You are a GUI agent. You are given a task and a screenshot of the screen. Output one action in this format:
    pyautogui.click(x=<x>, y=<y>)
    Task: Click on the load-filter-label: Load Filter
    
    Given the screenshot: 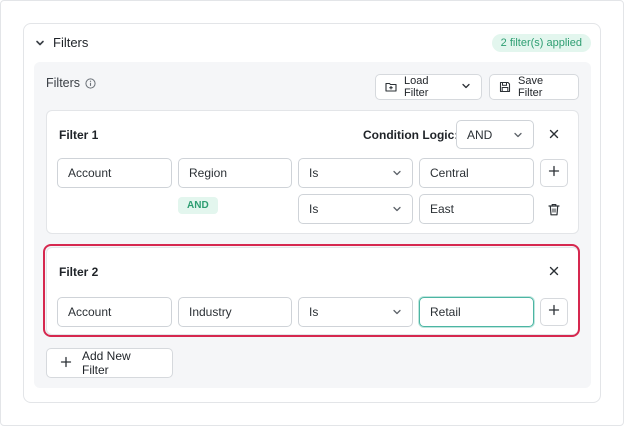 What is the action you would take?
    pyautogui.click(x=416, y=87)
    